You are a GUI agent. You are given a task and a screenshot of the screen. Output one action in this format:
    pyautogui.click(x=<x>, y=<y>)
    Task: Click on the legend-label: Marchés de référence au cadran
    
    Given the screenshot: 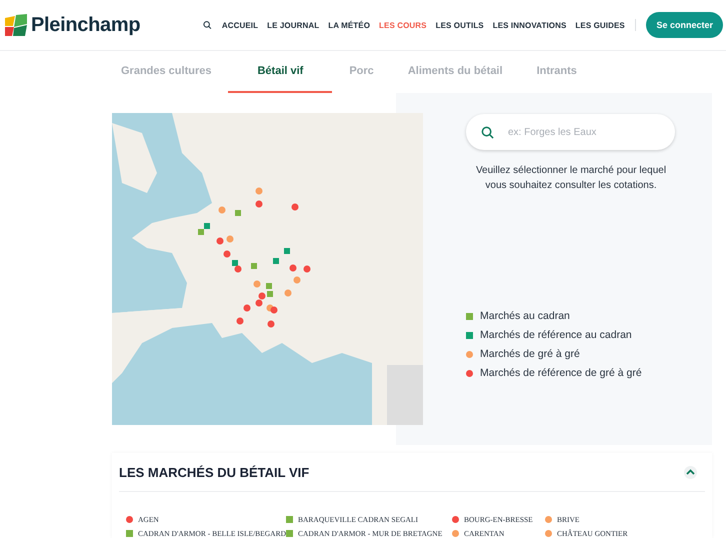 What is the action you would take?
    pyautogui.click(x=556, y=335)
    